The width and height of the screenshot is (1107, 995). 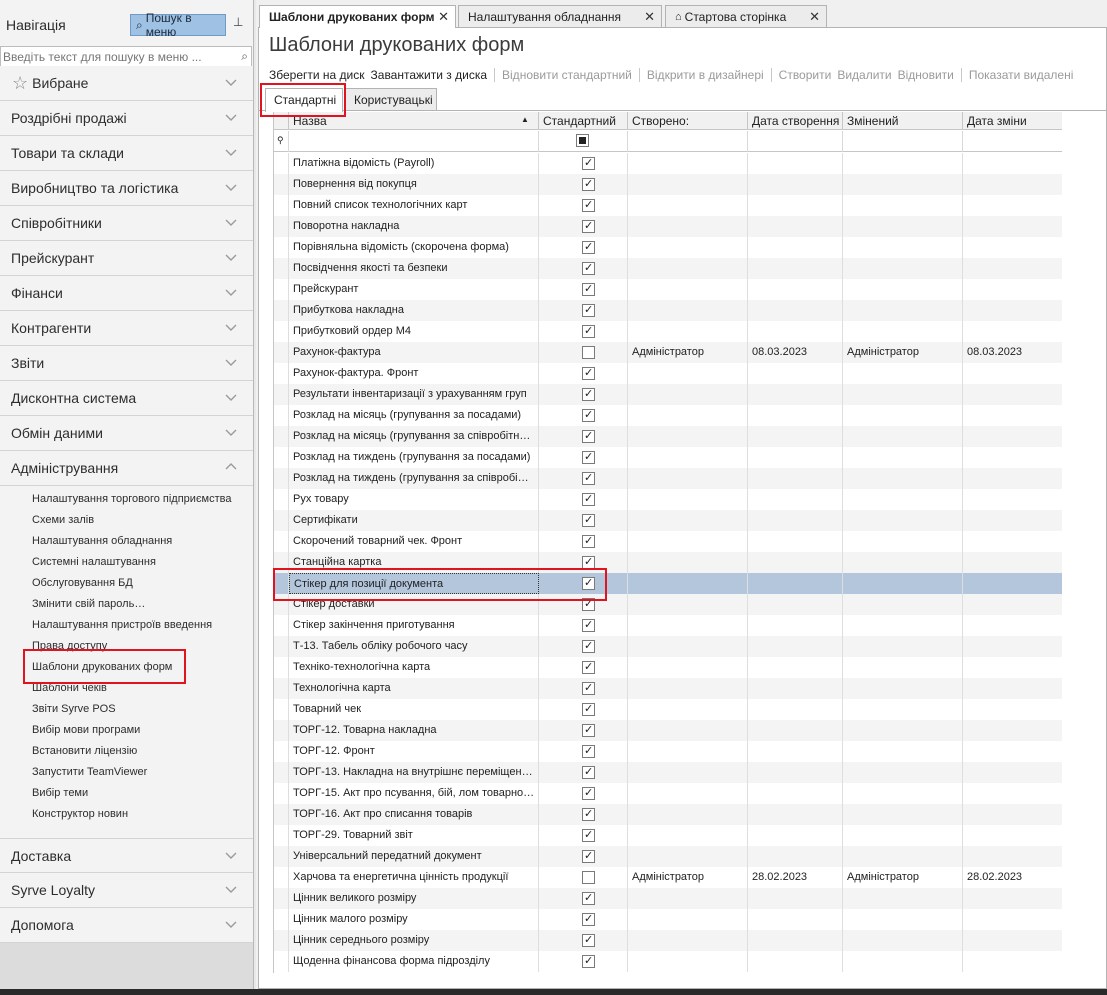 What do you see at coordinates (414, 310) in the screenshot?
I see `cell-name: Прибуткова накладна` at bounding box center [414, 310].